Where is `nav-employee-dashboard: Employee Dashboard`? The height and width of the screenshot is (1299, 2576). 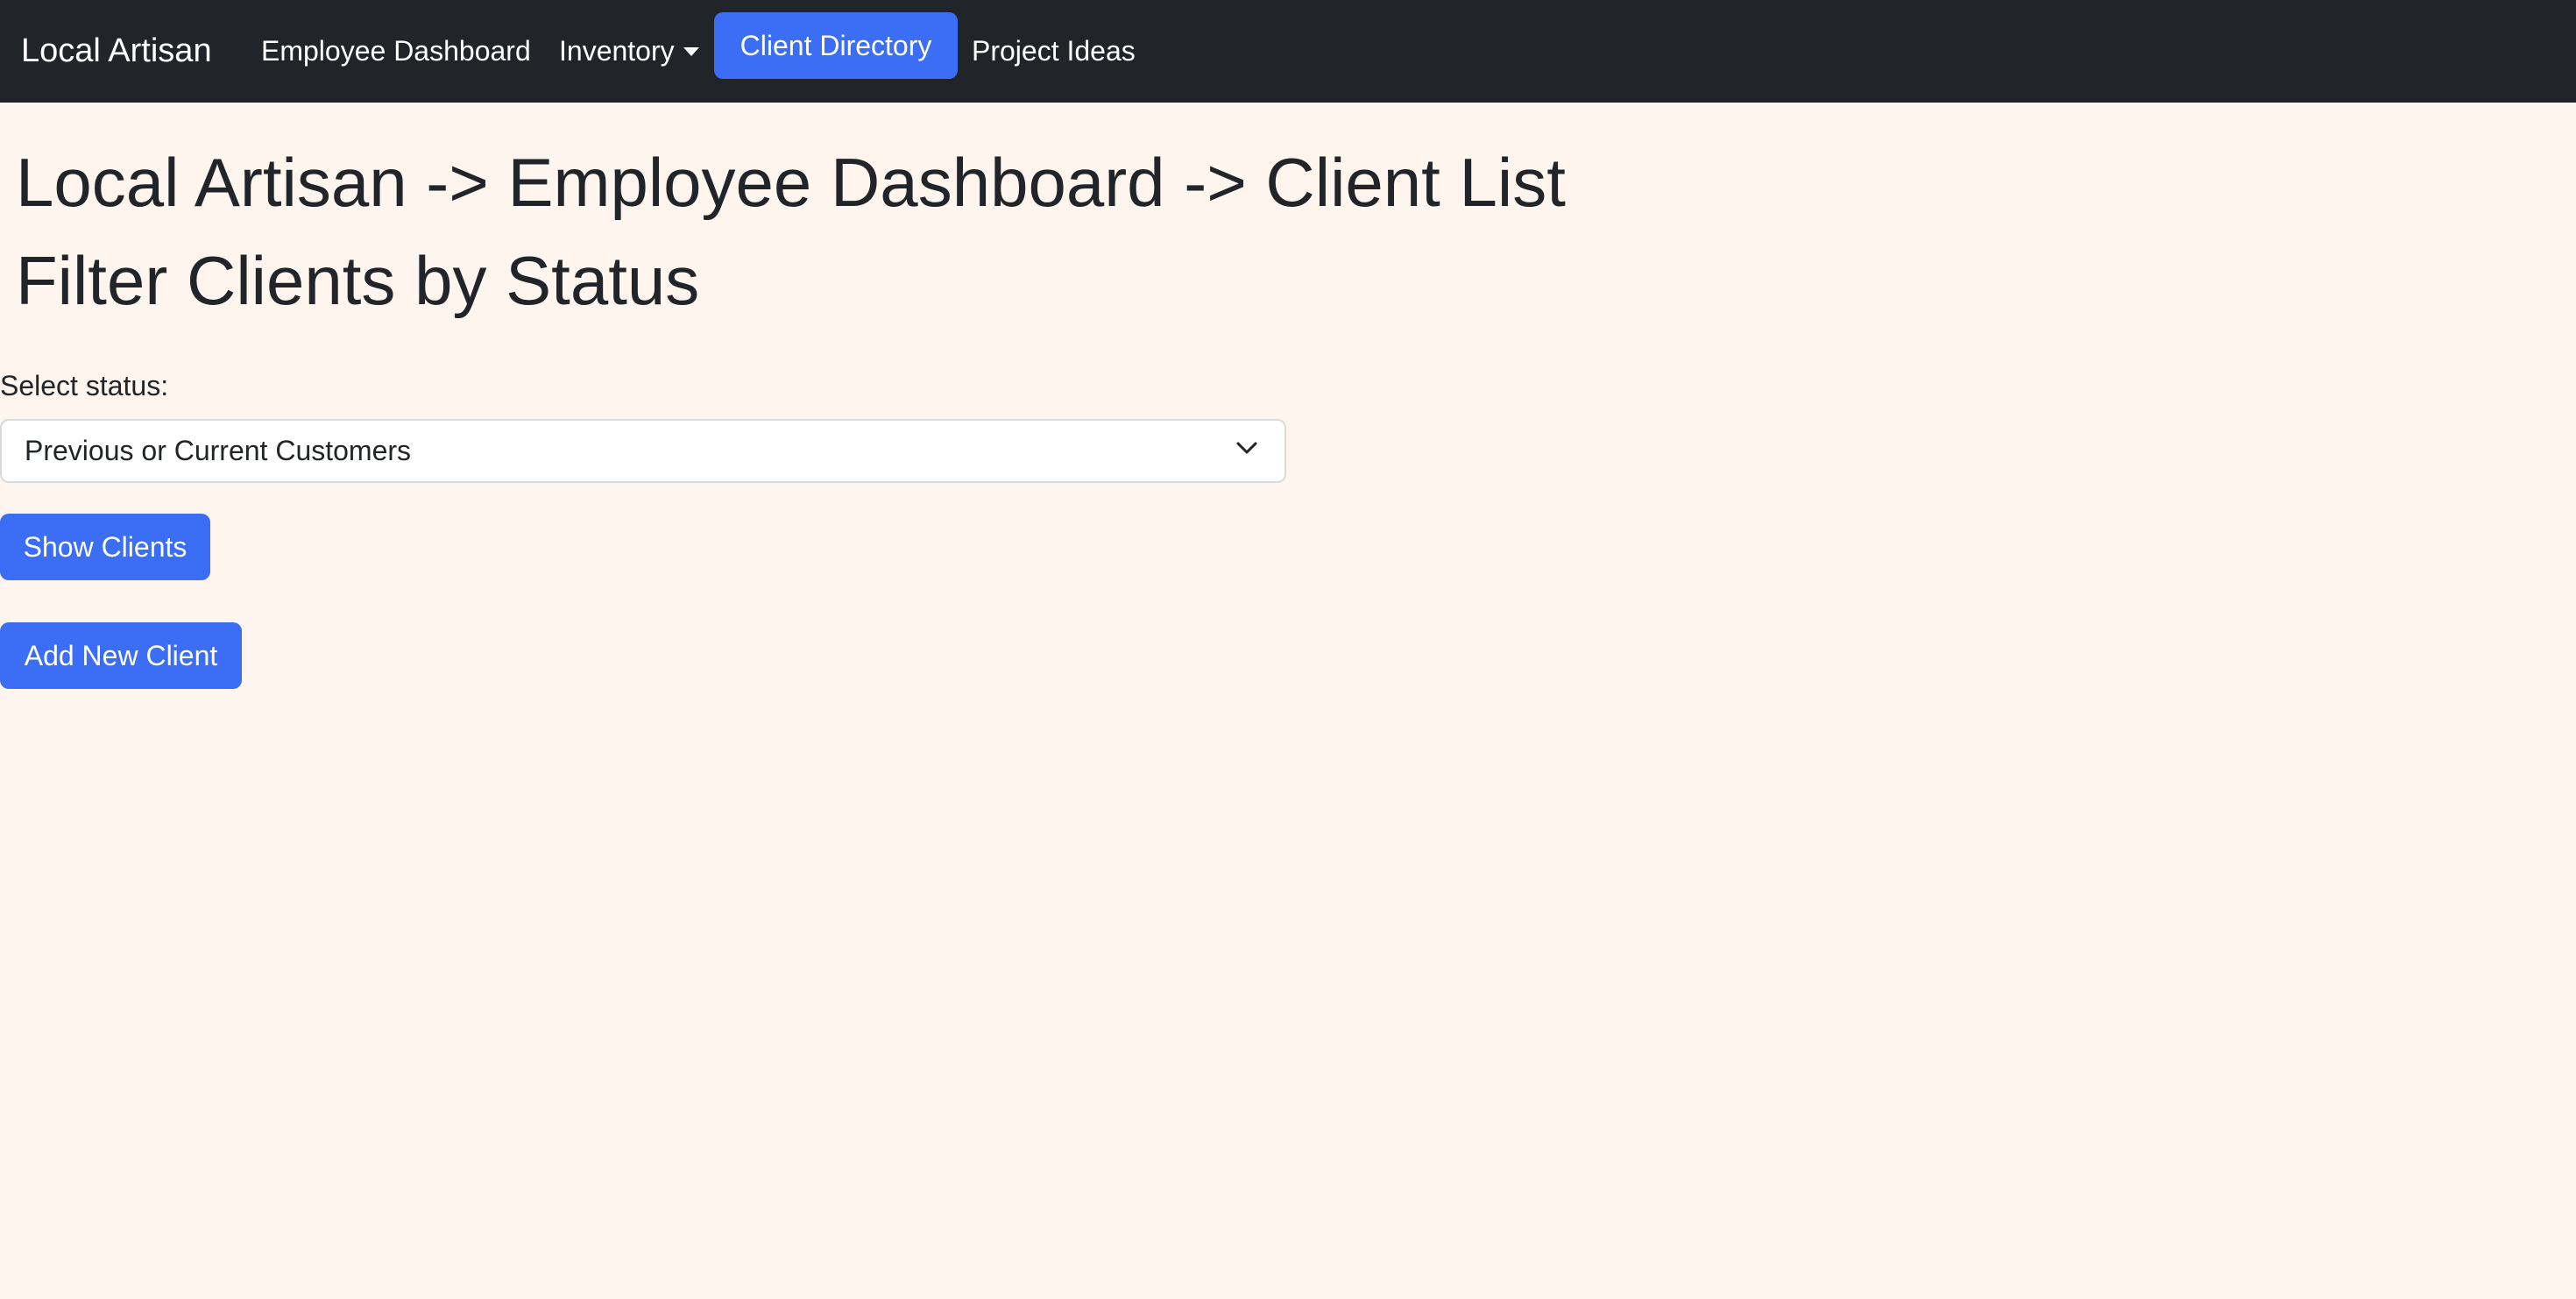 nav-employee-dashboard: Employee Dashboard is located at coordinates (396, 50).